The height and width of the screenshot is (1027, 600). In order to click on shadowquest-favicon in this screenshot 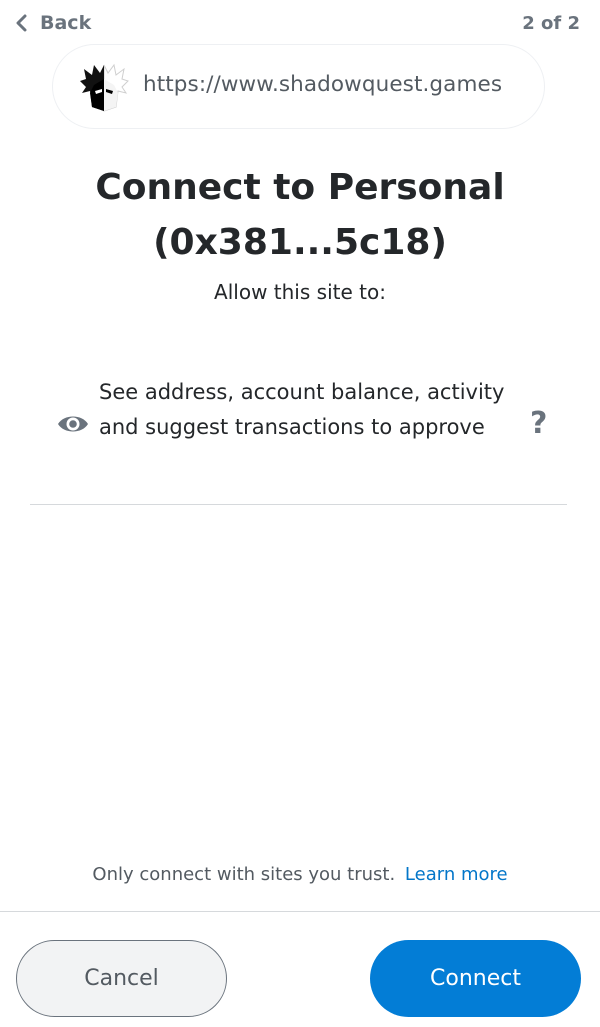, I will do `click(104, 87)`.